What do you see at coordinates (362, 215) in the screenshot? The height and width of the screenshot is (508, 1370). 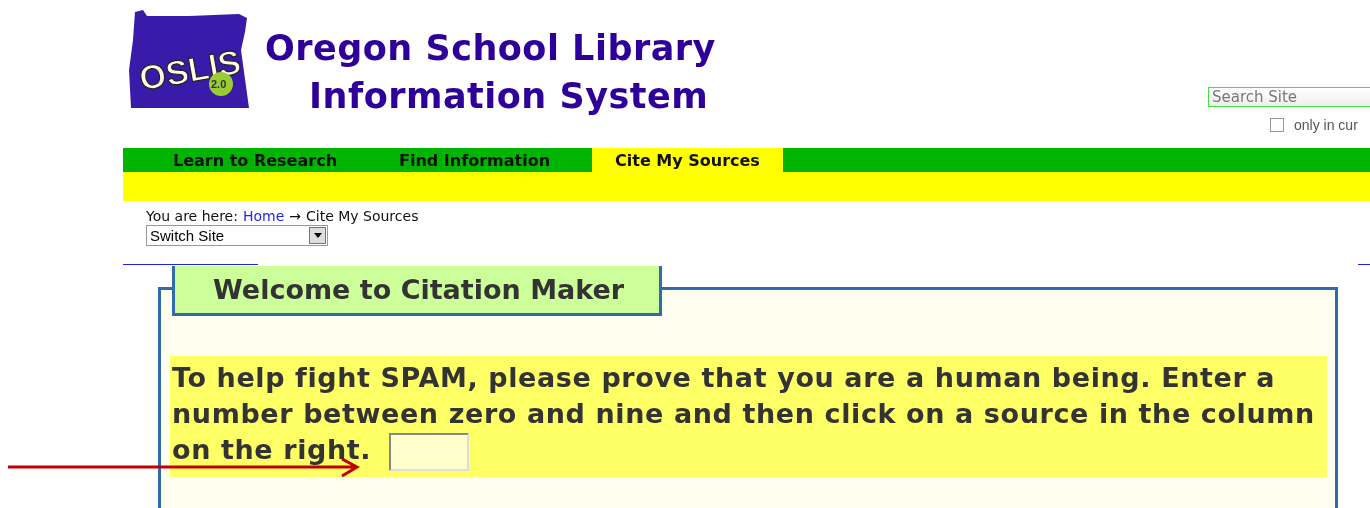 I see `breadcrumb-current: Cite My Sources` at bounding box center [362, 215].